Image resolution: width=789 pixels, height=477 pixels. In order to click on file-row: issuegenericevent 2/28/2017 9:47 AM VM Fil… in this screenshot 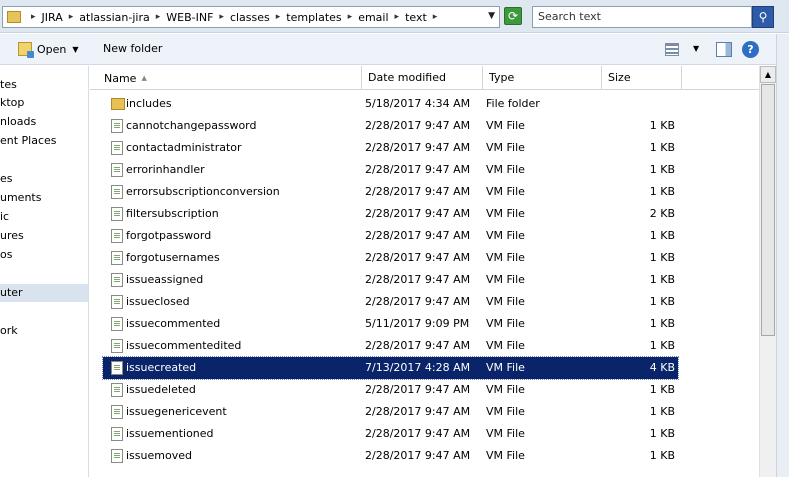, I will do `click(390, 412)`.